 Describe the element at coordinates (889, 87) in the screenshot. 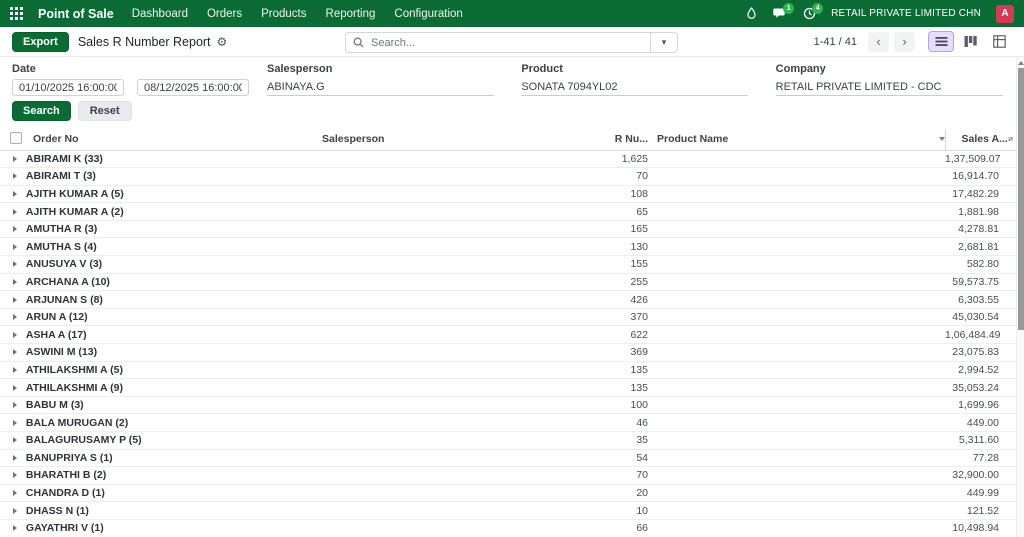

I see `company-field: RETAIL PRIVATE LIMITED - CDC` at that location.